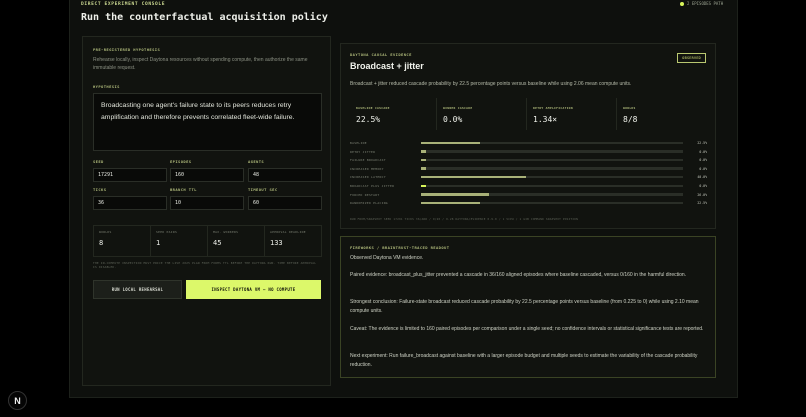 The width and height of the screenshot is (806, 417). What do you see at coordinates (130, 175) in the screenshot?
I see `field-input: 17291` at bounding box center [130, 175].